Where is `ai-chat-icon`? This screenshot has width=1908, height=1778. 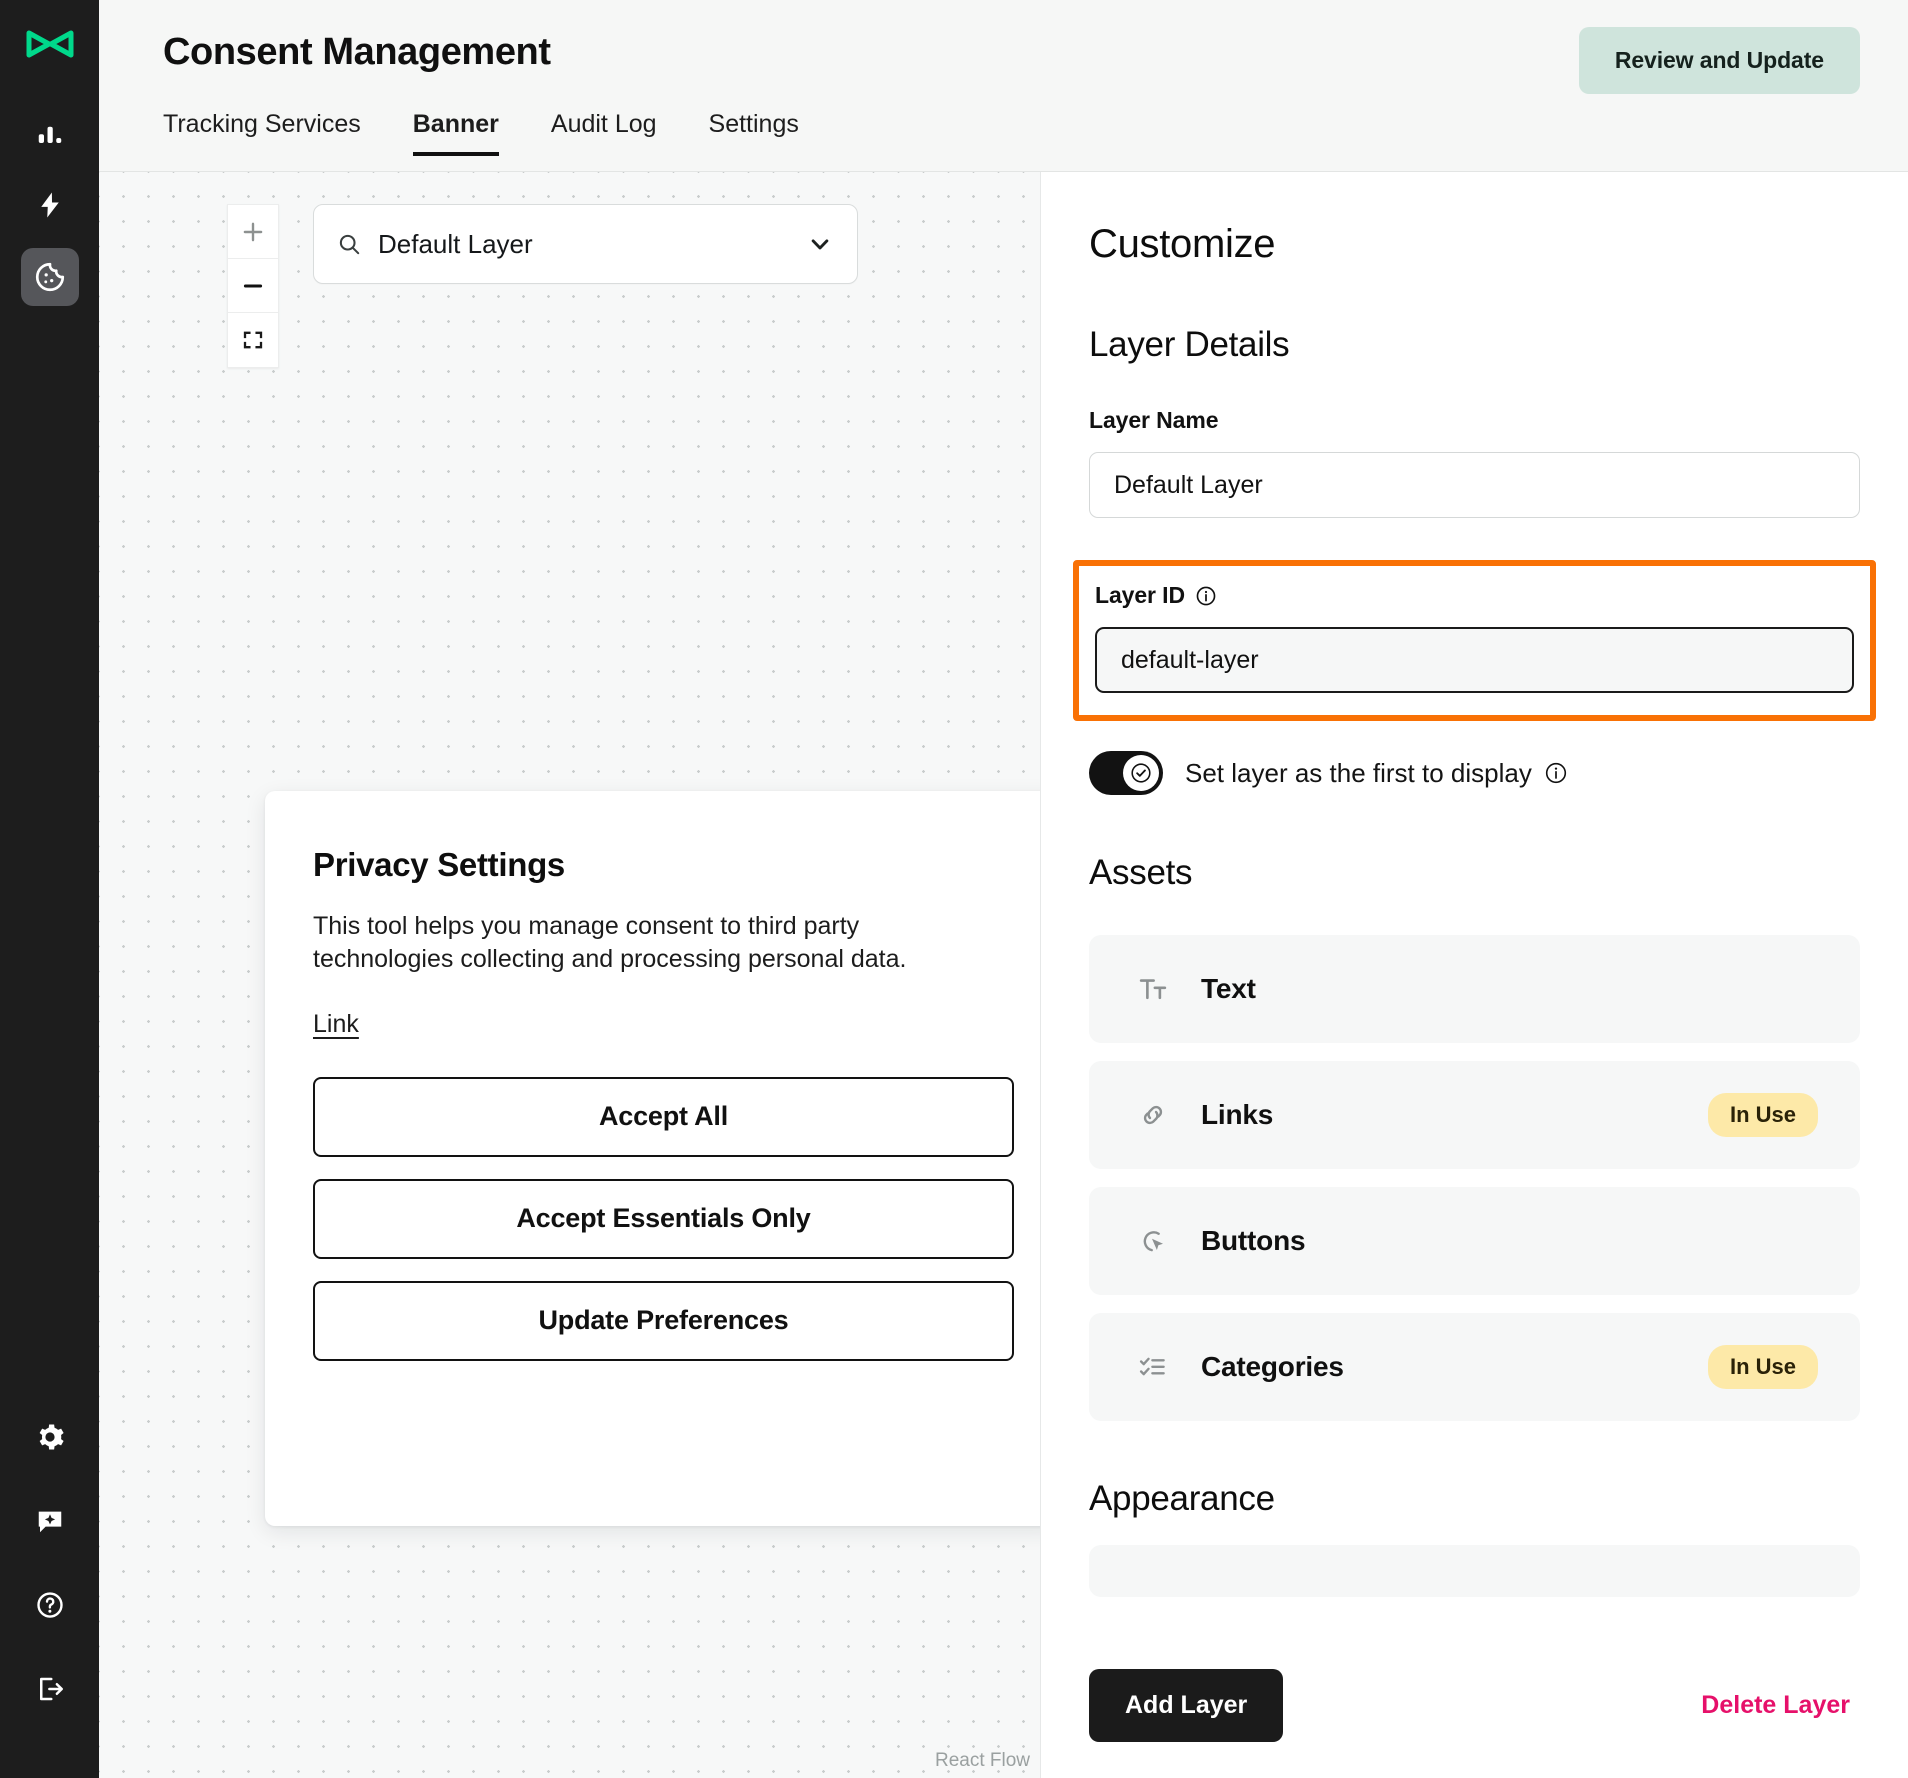
ai-chat-icon is located at coordinates (49, 1522).